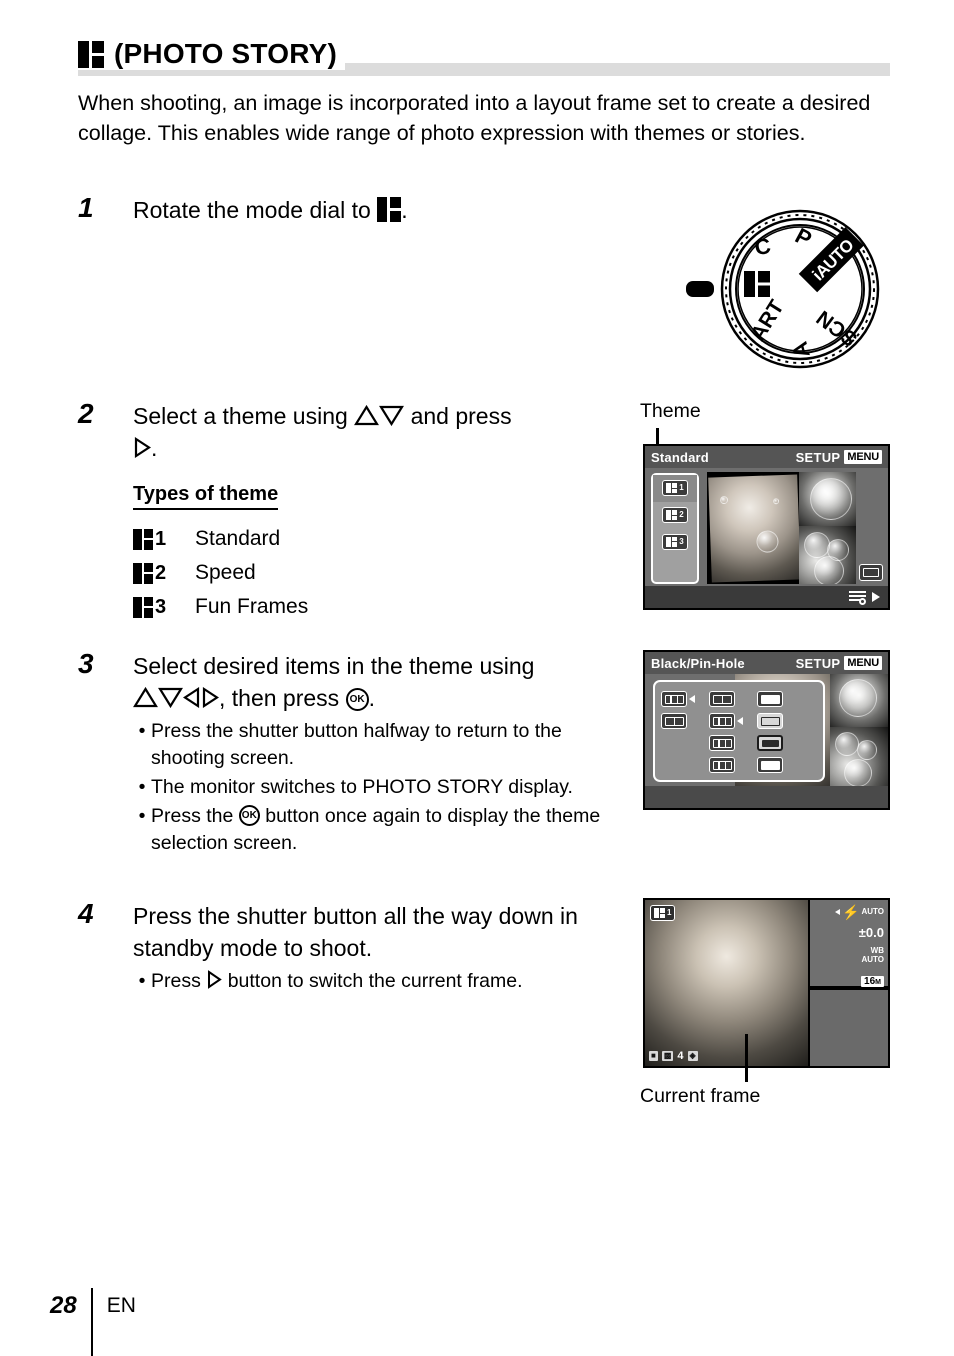 The image size is (954, 1356). Describe the element at coordinates (692, 699) in the screenshot. I see `selection-arrow-icon` at that location.